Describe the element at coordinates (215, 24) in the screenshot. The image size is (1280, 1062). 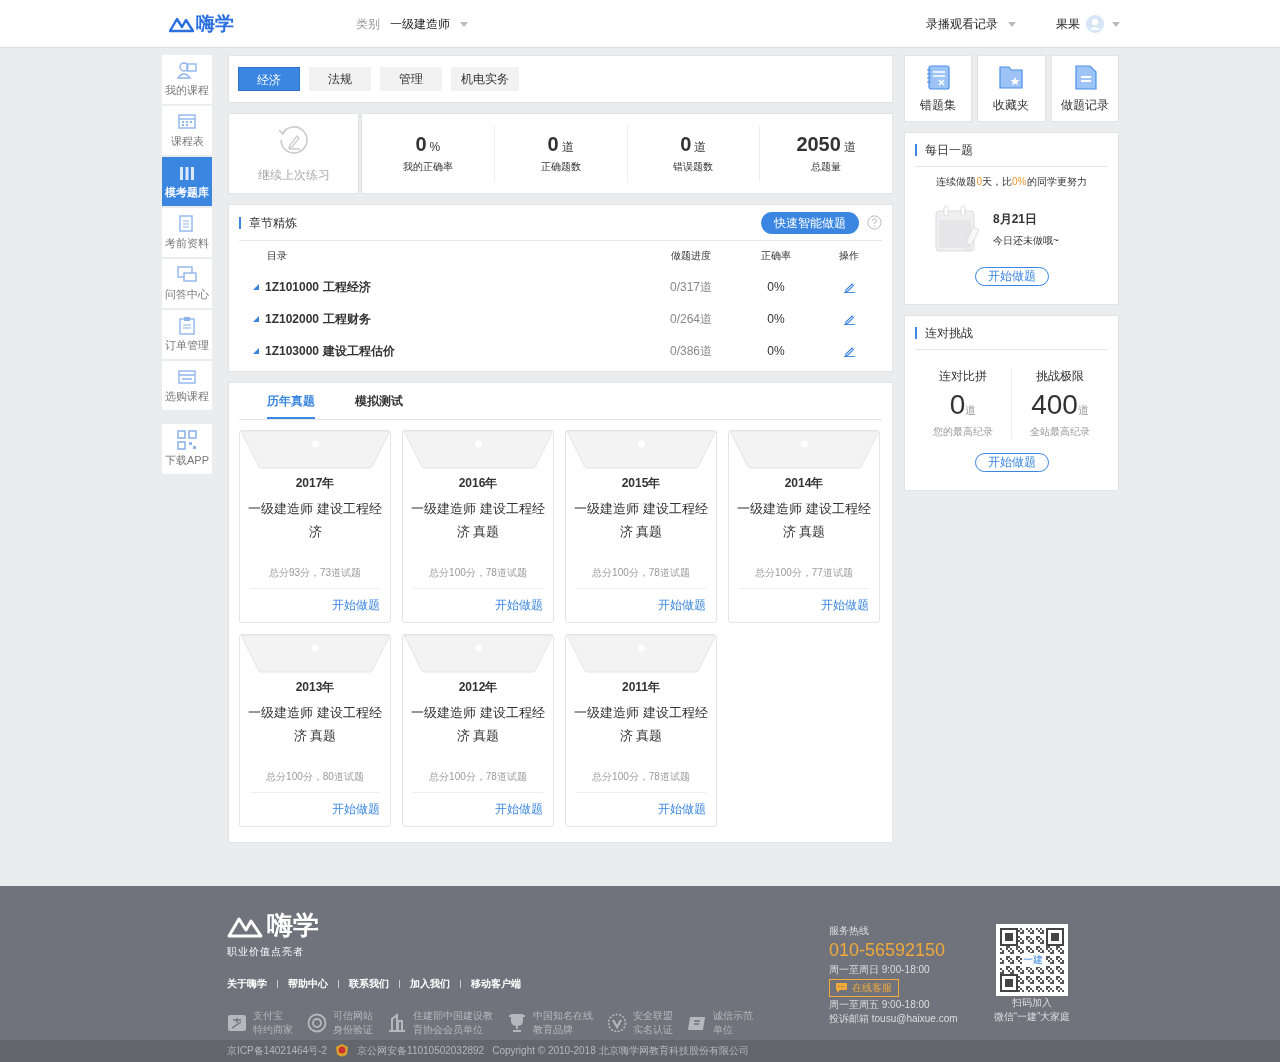
I see `logo-text: 嗨学` at that location.